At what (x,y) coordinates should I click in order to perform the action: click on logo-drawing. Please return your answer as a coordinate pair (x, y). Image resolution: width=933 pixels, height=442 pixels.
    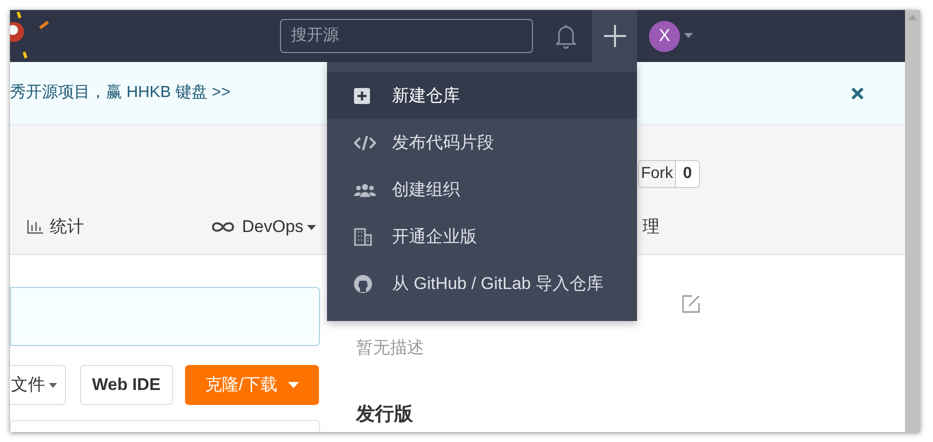
    Looking at the image, I should click on (30, 35).